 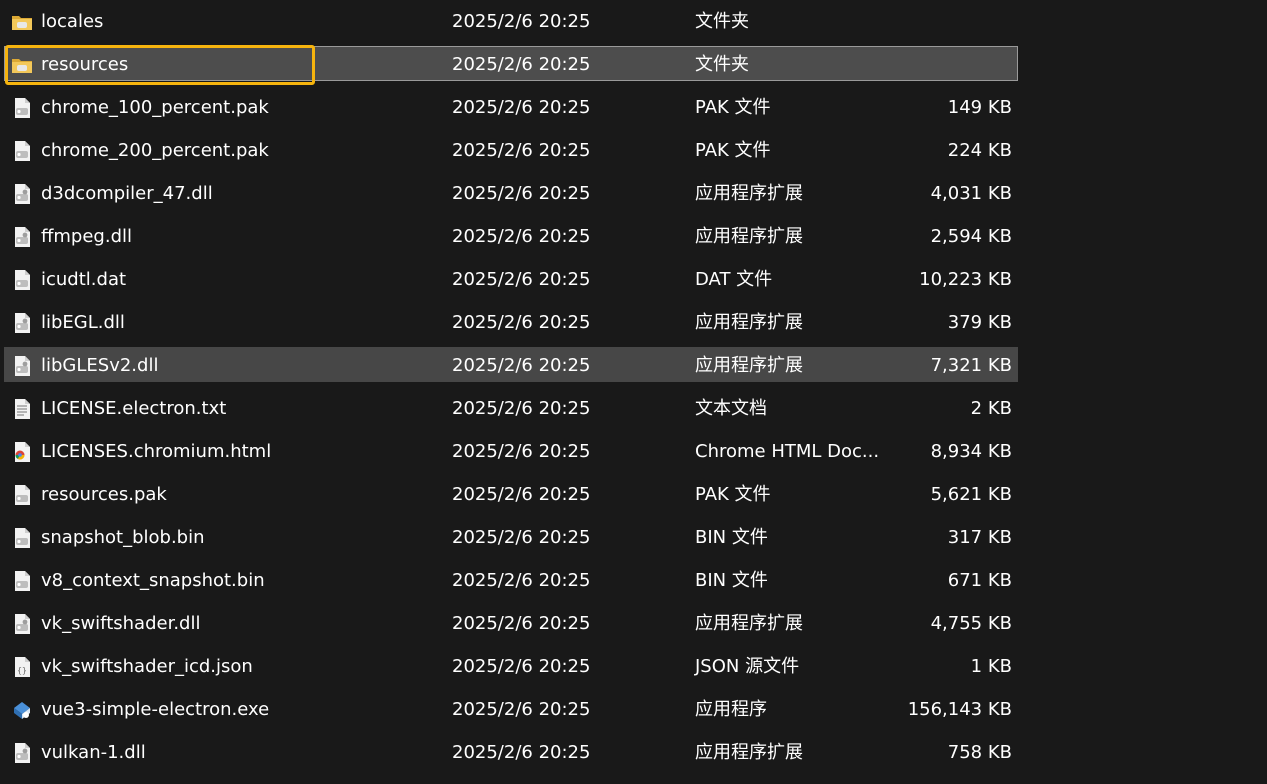 What do you see at coordinates (84, 279) in the screenshot?
I see `file-name: icudtl.dat` at bounding box center [84, 279].